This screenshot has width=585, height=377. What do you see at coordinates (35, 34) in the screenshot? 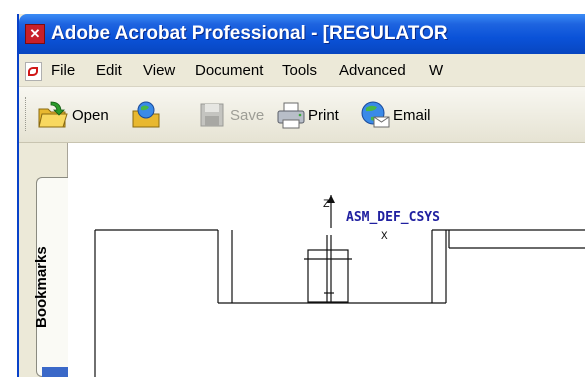
I see `acrobat-app-icon: ✕` at bounding box center [35, 34].